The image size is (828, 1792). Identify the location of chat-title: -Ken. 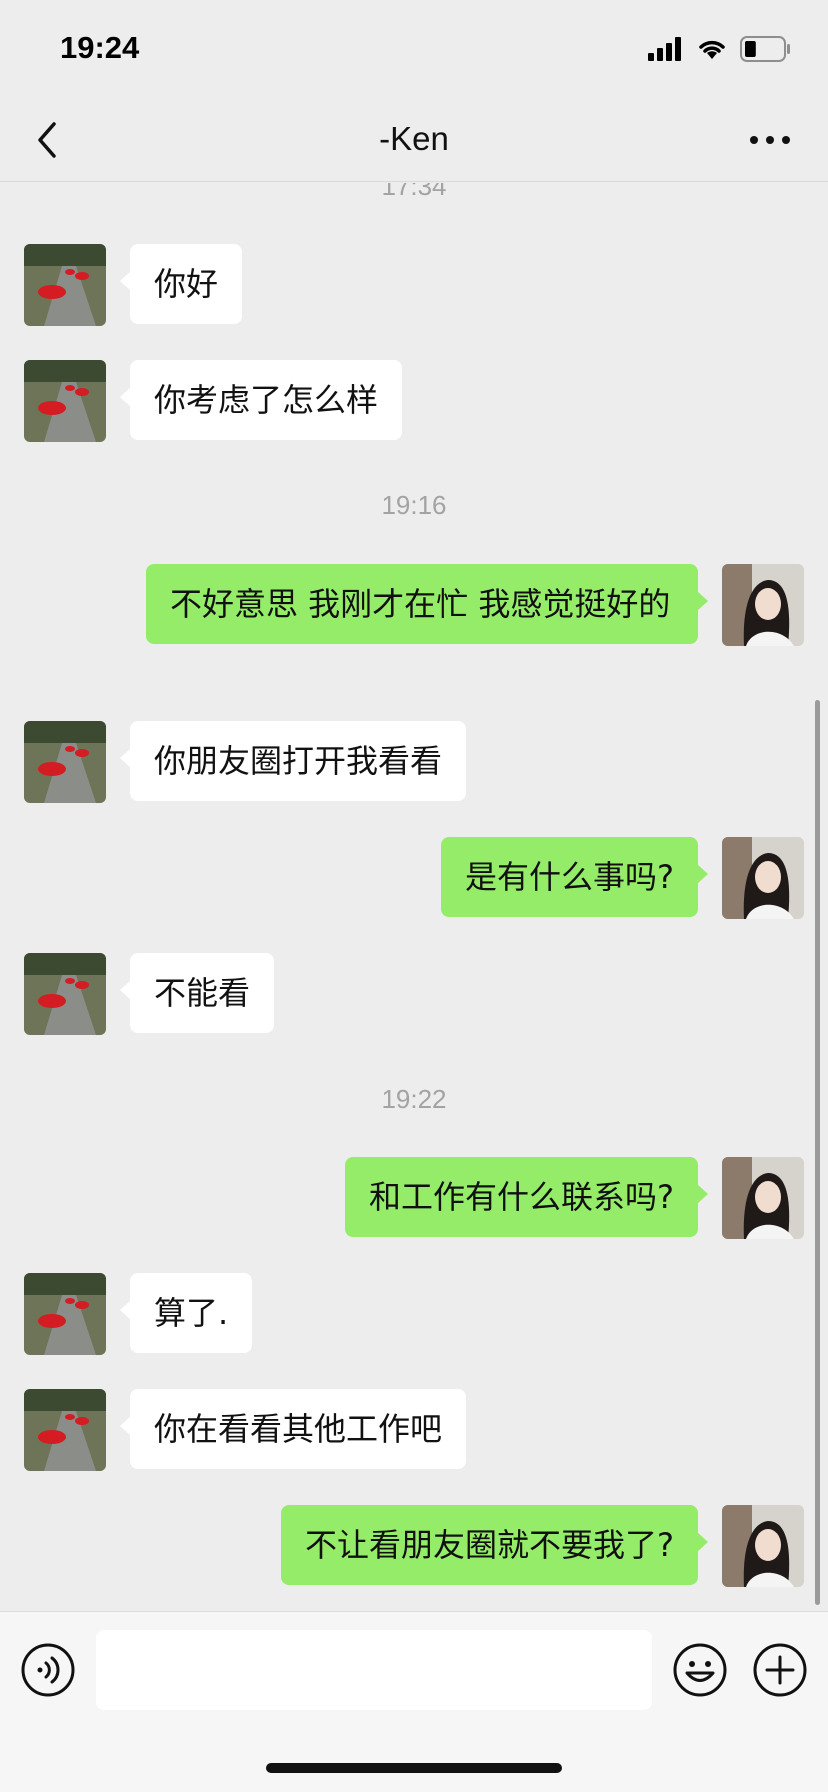
(414, 138).